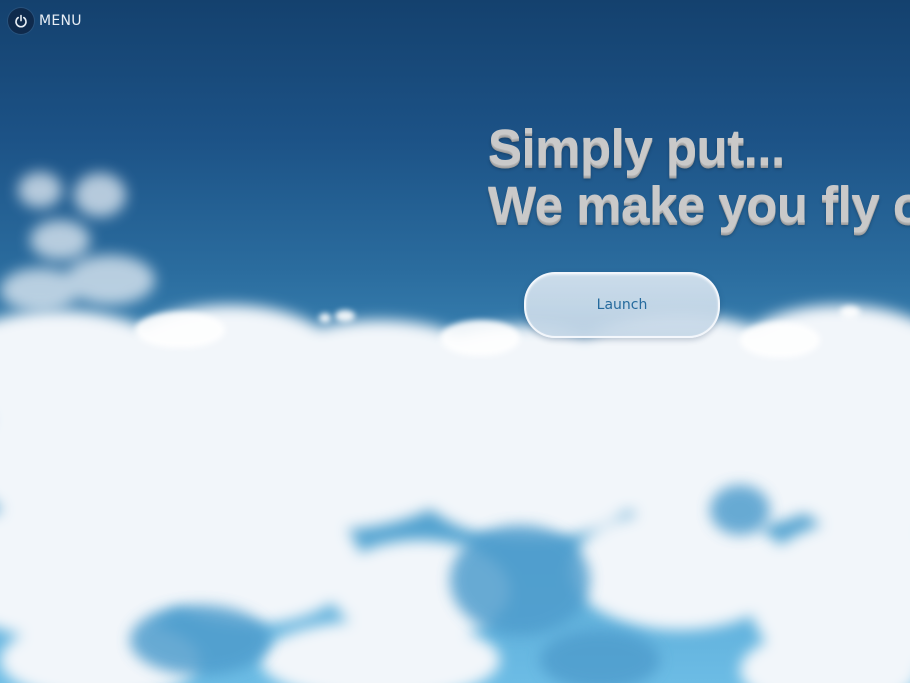 The width and height of the screenshot is (910, 683). What do you see at coordinates (21, 20) in the screenshot?
I see `power-icon` at bounding box center [21, 20].